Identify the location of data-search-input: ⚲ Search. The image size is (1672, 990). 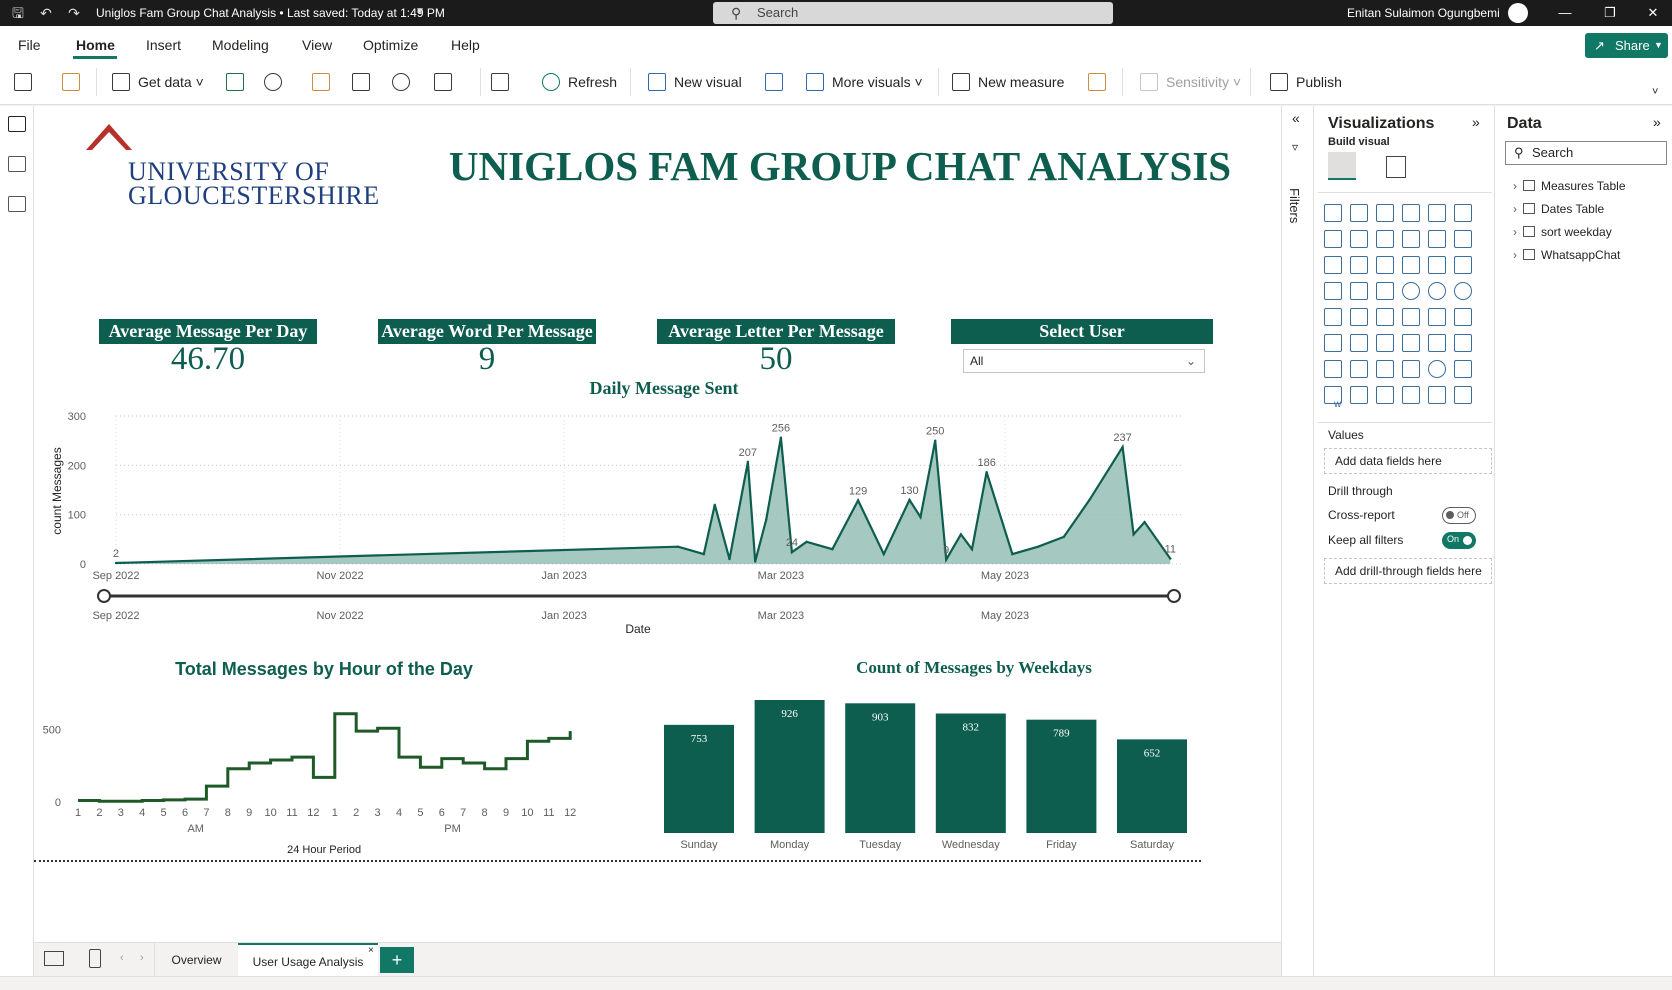
(1586, 153).